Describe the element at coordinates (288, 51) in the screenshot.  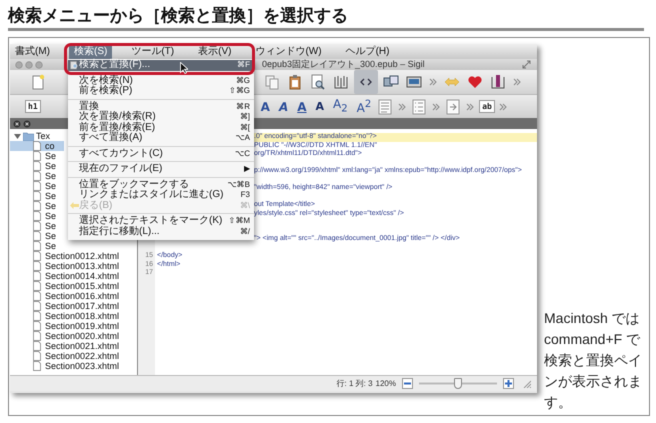
I see `menu-title: ウィンドウ(W)` at that location.